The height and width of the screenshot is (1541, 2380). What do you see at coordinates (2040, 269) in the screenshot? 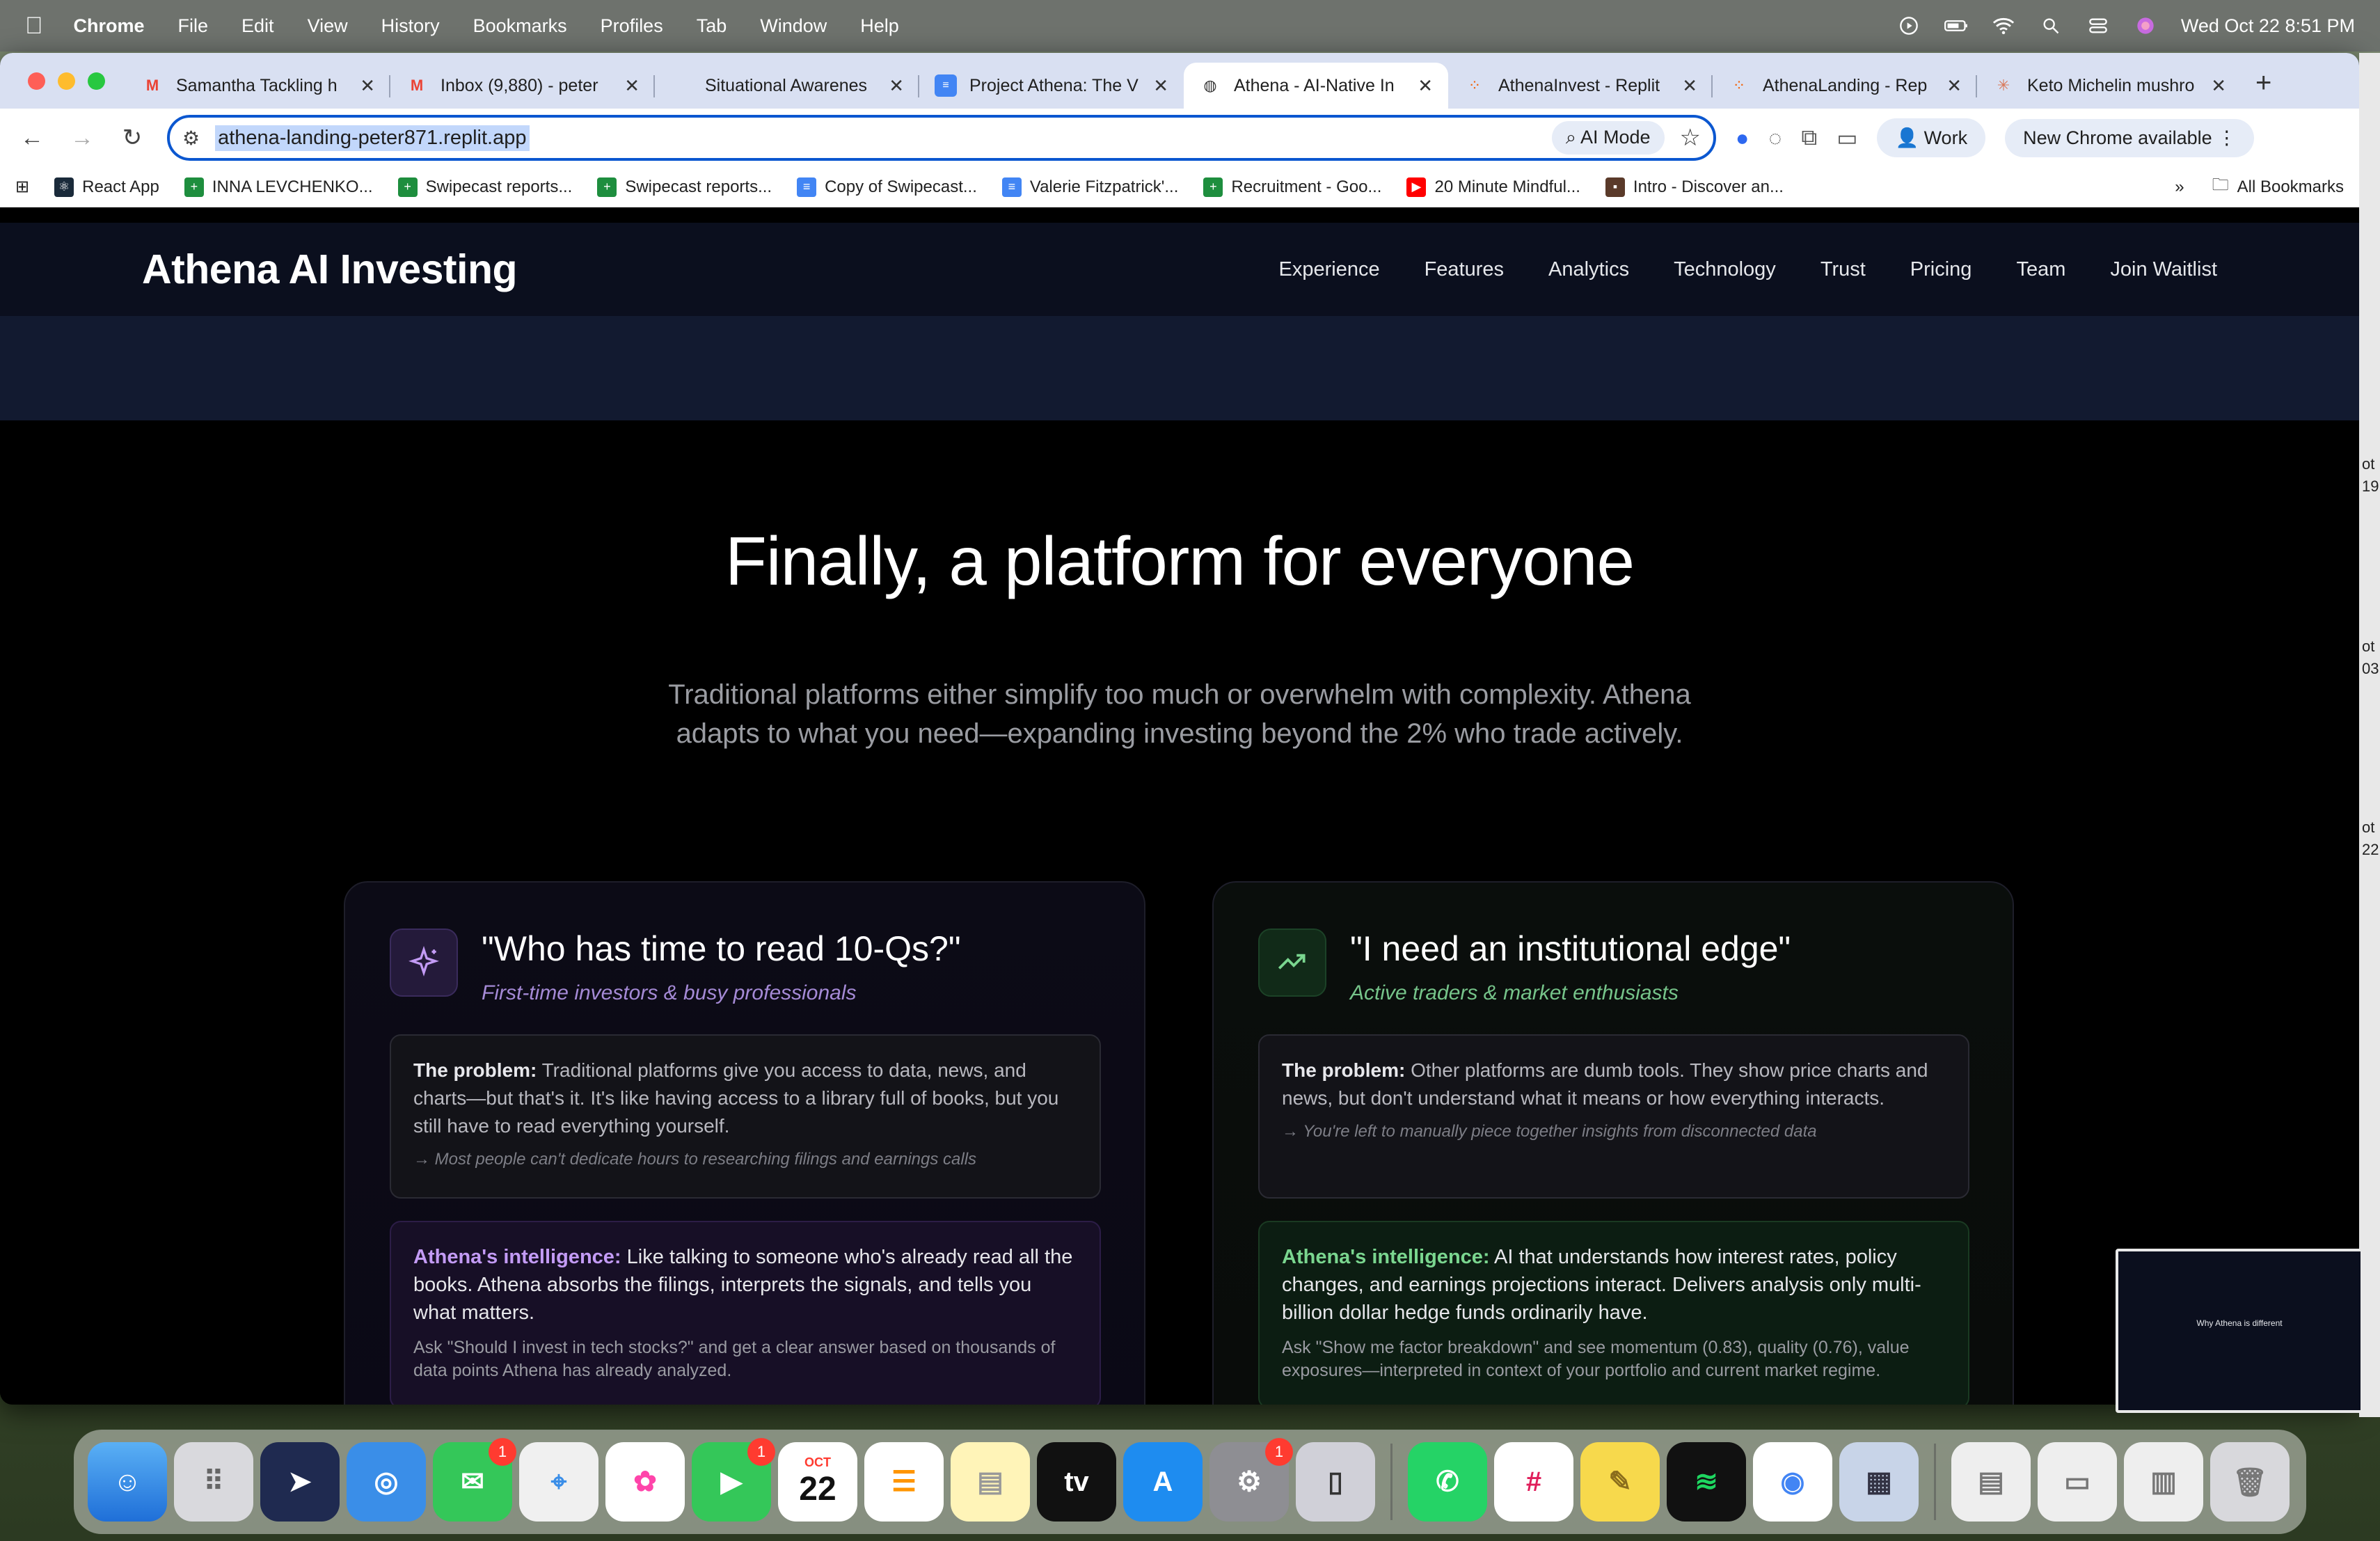
I see `nav-team: Team` at bounding box center [2040, 269].